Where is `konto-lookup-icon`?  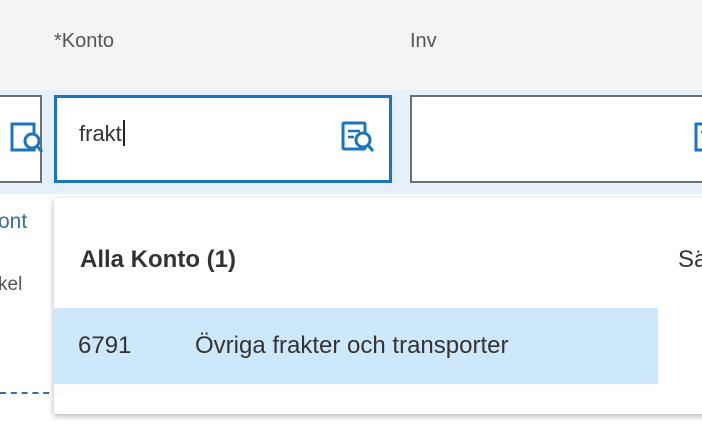 konto-lookup-icon is located at coordinates (358, 137).